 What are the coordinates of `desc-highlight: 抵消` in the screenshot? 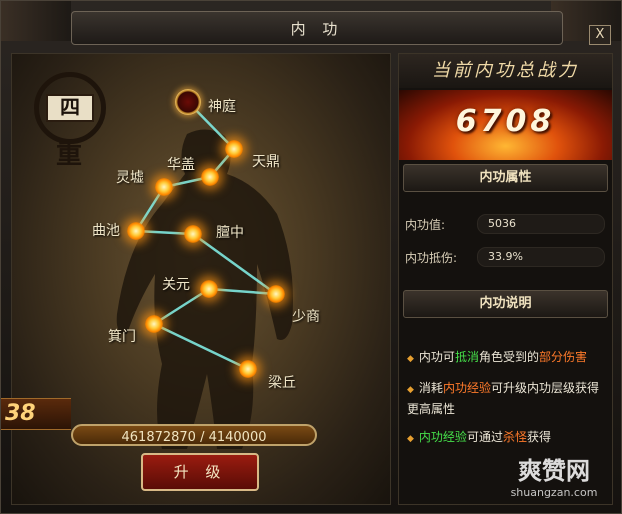 It's located at (466, 357).